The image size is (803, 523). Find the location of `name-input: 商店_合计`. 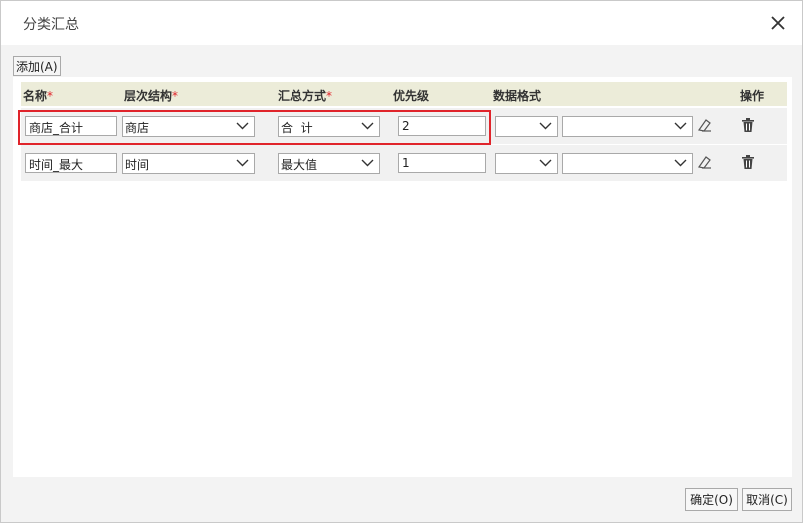

name-input: 商店_合计 is located at coordinates (71, 126).